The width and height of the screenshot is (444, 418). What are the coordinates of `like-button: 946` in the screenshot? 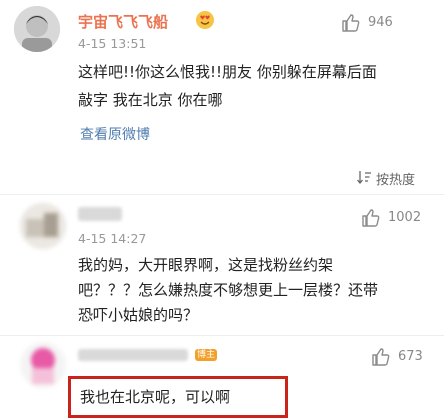 It's located at (380, 24).